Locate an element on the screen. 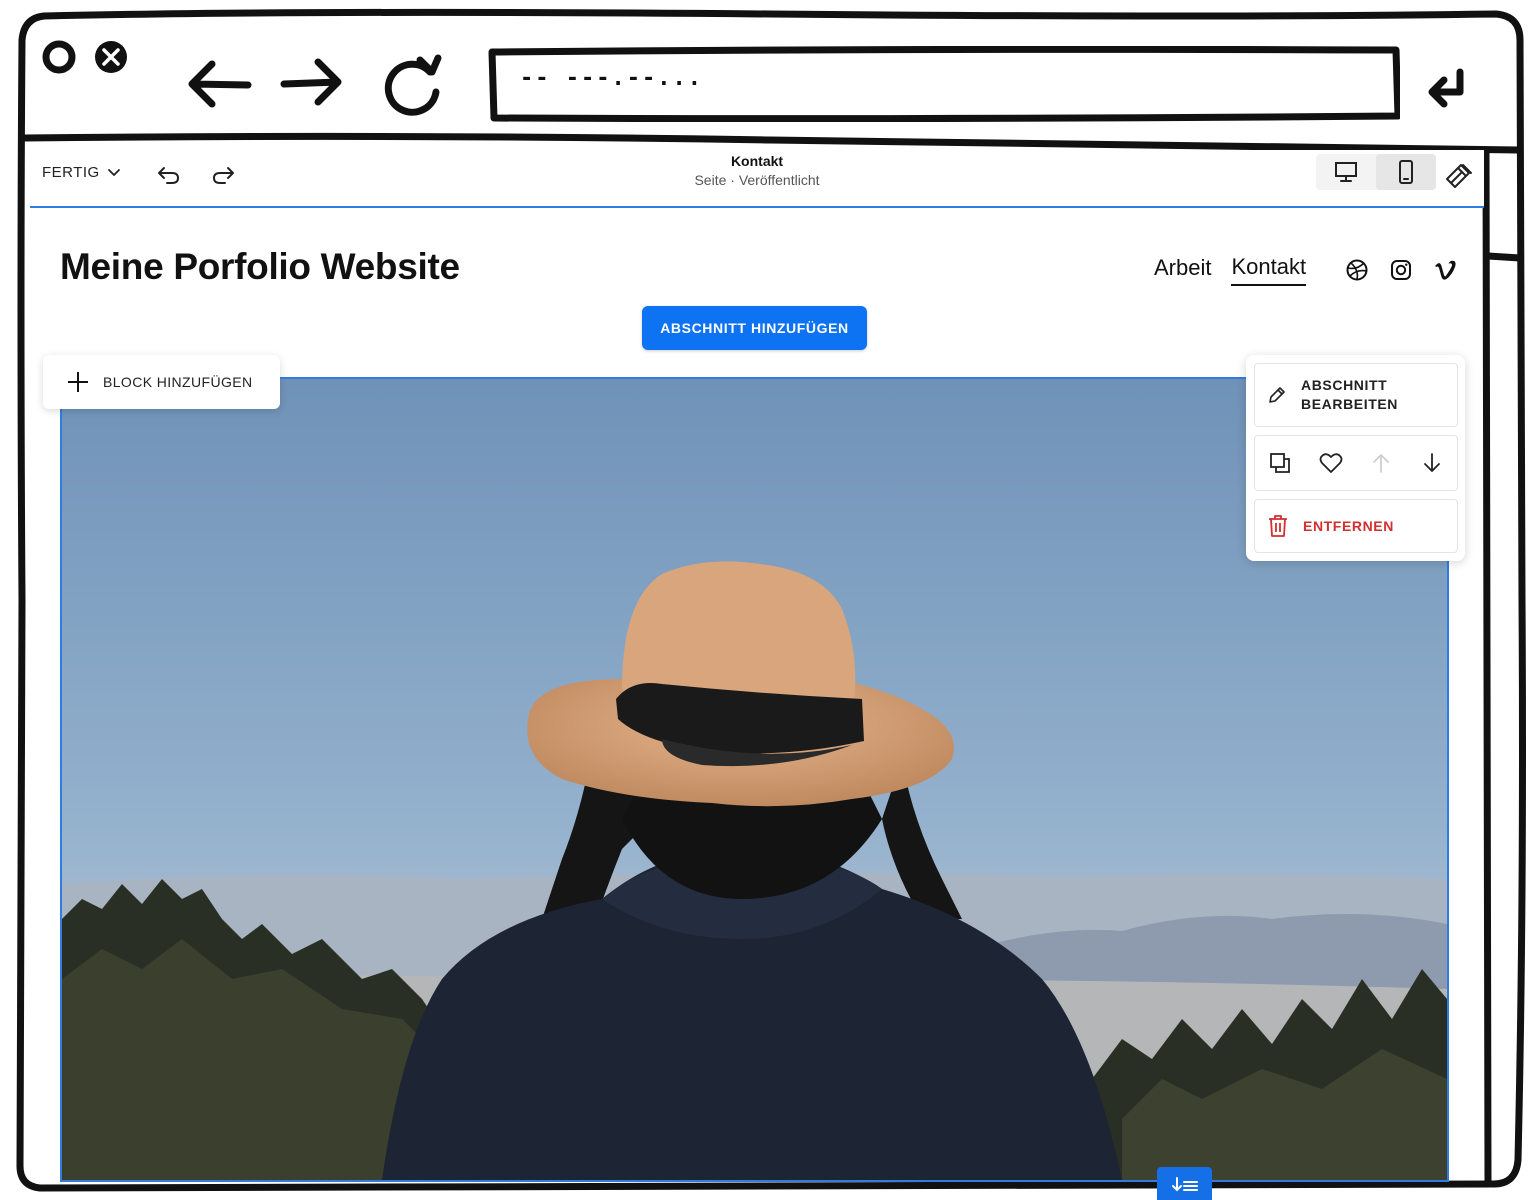 Image resolution: width=1540 pixels, height=1200 pixels. edit-section-button: ABSCHNITT BEARBEITEN is located at coordinates (1356, 395).